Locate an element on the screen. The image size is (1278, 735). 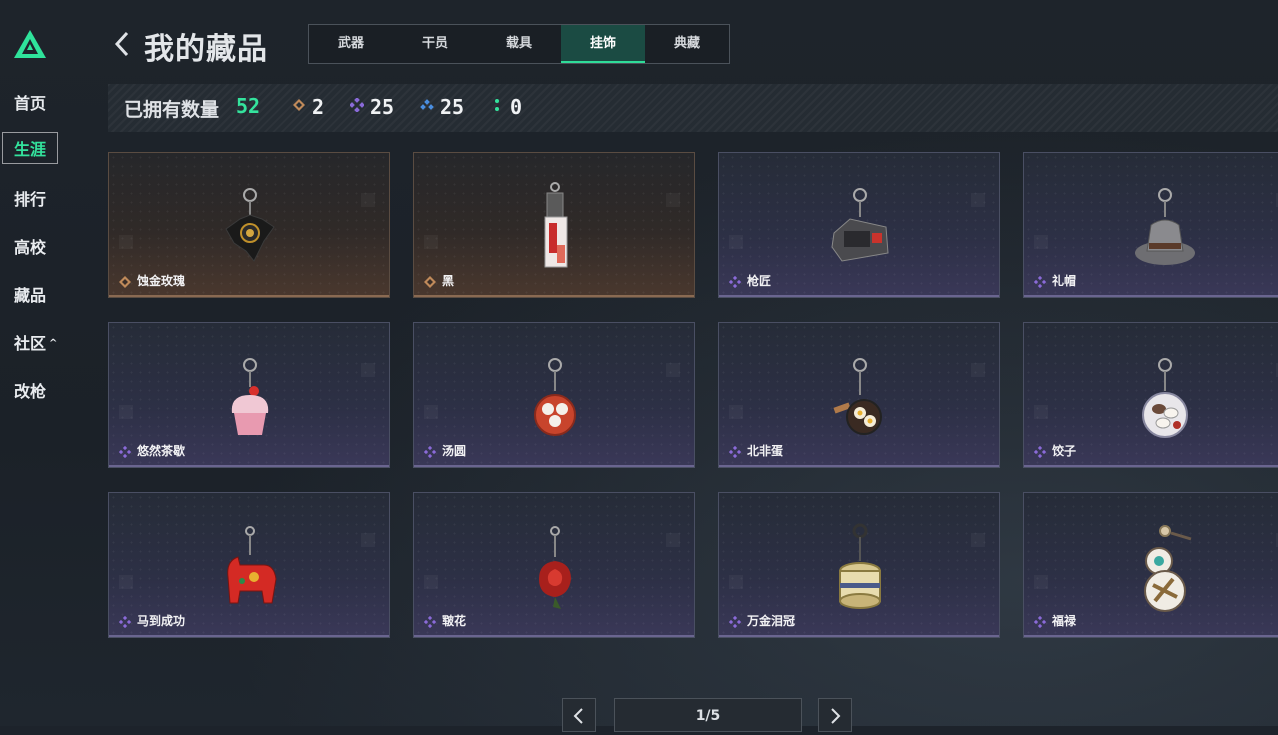
charm-name: 北非蛋 is located at coordinates (765, 451).